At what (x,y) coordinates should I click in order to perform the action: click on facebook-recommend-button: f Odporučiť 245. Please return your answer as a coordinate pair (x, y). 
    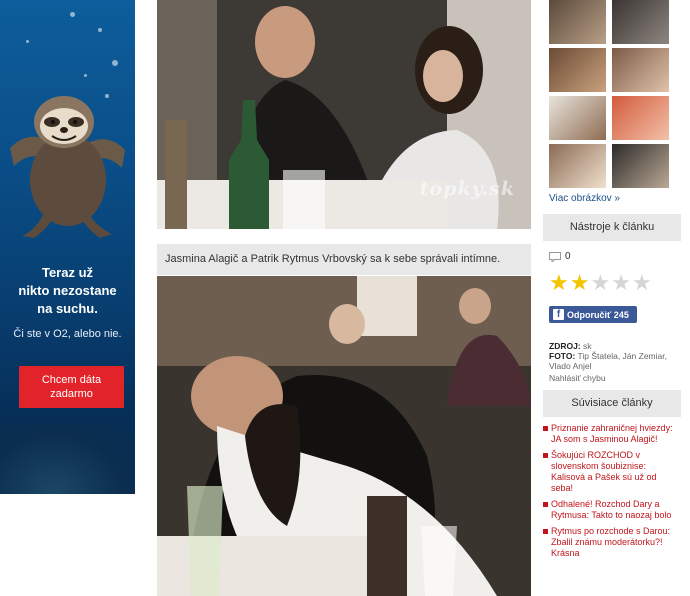
    Looking at the image, I should click on (593, 314).